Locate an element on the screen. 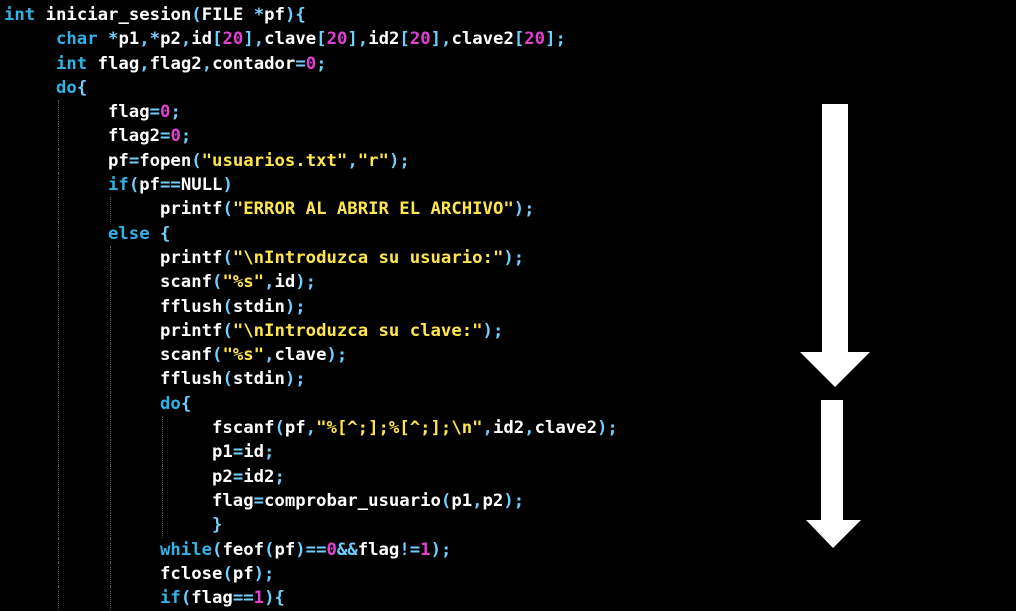  code-token: )== is located at coordinates (311, 549).